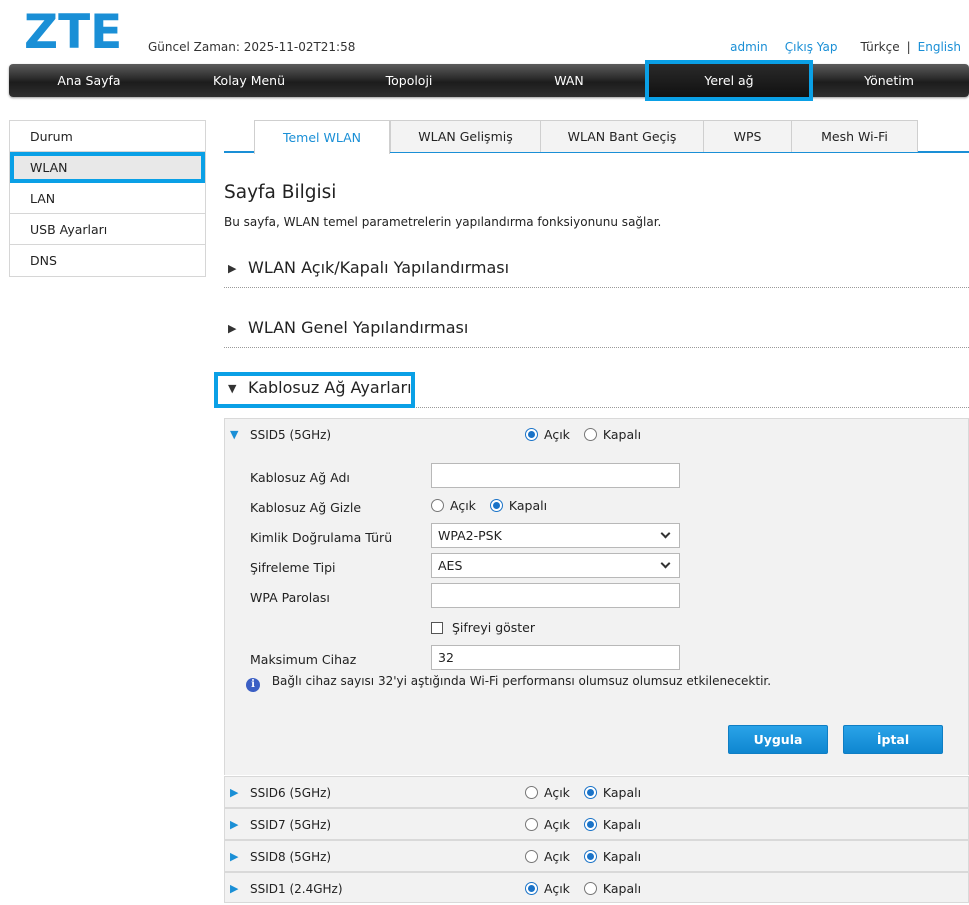 This screenshot has width=969, height=905. I want to click on section-label: WLAN Açık/Kapalı Yapılandırması, so click(379, 267).